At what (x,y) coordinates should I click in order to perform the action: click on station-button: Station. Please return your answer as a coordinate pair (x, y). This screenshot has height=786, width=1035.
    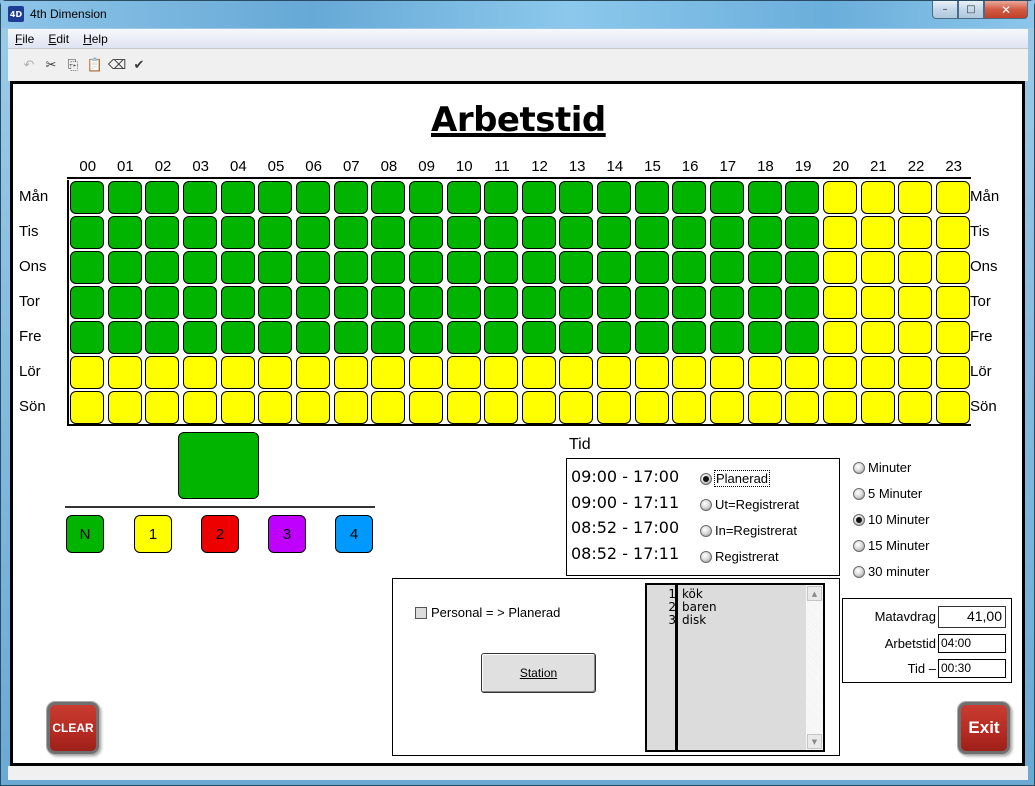
    Looking at the image, I should click on (538, 673).